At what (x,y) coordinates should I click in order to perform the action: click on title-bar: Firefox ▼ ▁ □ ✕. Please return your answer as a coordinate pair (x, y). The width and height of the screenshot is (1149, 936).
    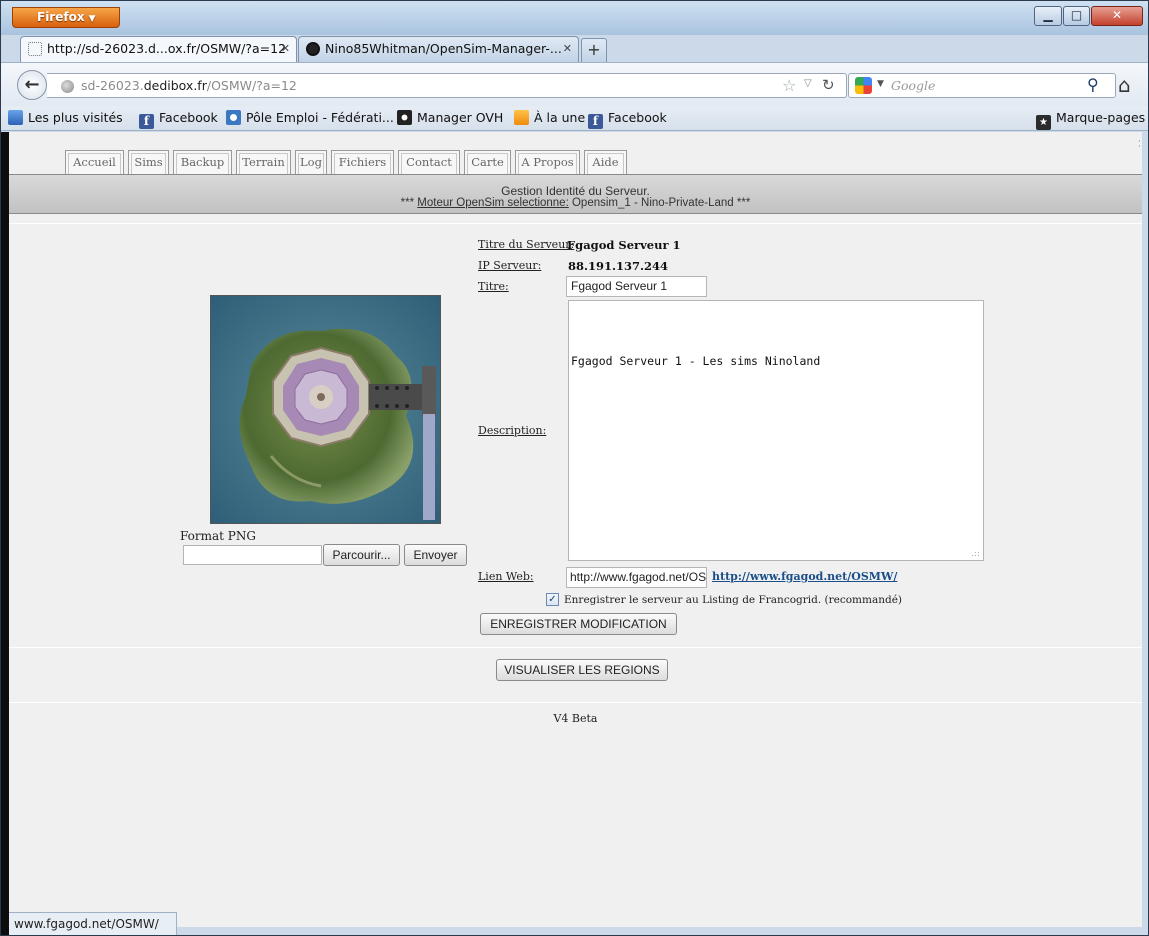
    Looking at the image, I should click on (574, 18).